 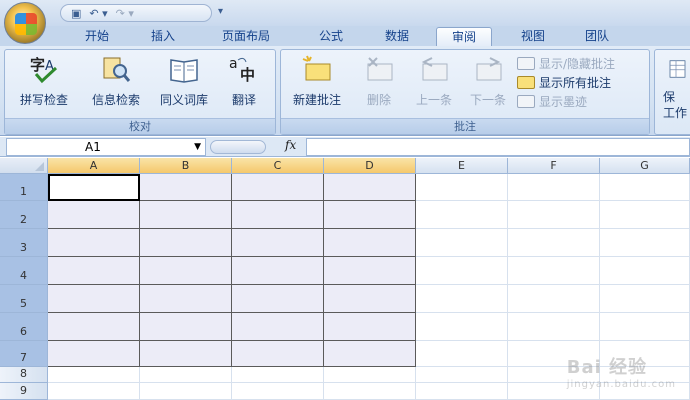 I want to click on office-button, so click(x=25, y=23).